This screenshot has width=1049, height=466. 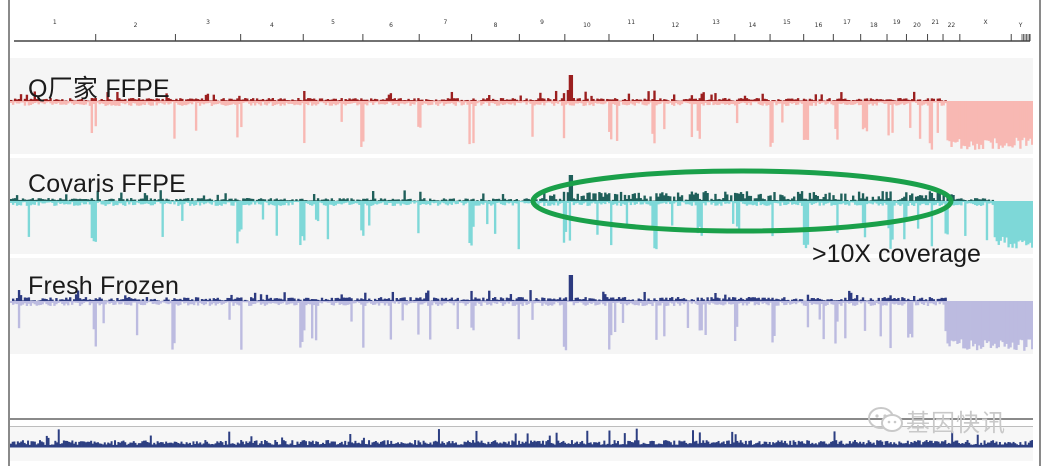 What do you see at coordinates (542, 22) in the screenshot?
I see `chromosome-label: 9` at bounding box center [542, 22].